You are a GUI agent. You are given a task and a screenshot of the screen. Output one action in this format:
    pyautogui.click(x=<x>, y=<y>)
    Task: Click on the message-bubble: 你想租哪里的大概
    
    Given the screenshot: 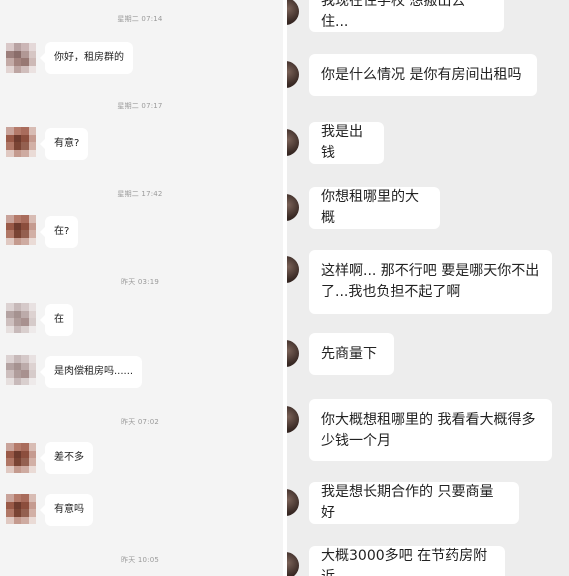 What is the action you would take?
    pyautogui.click(x=374, y=208)
    